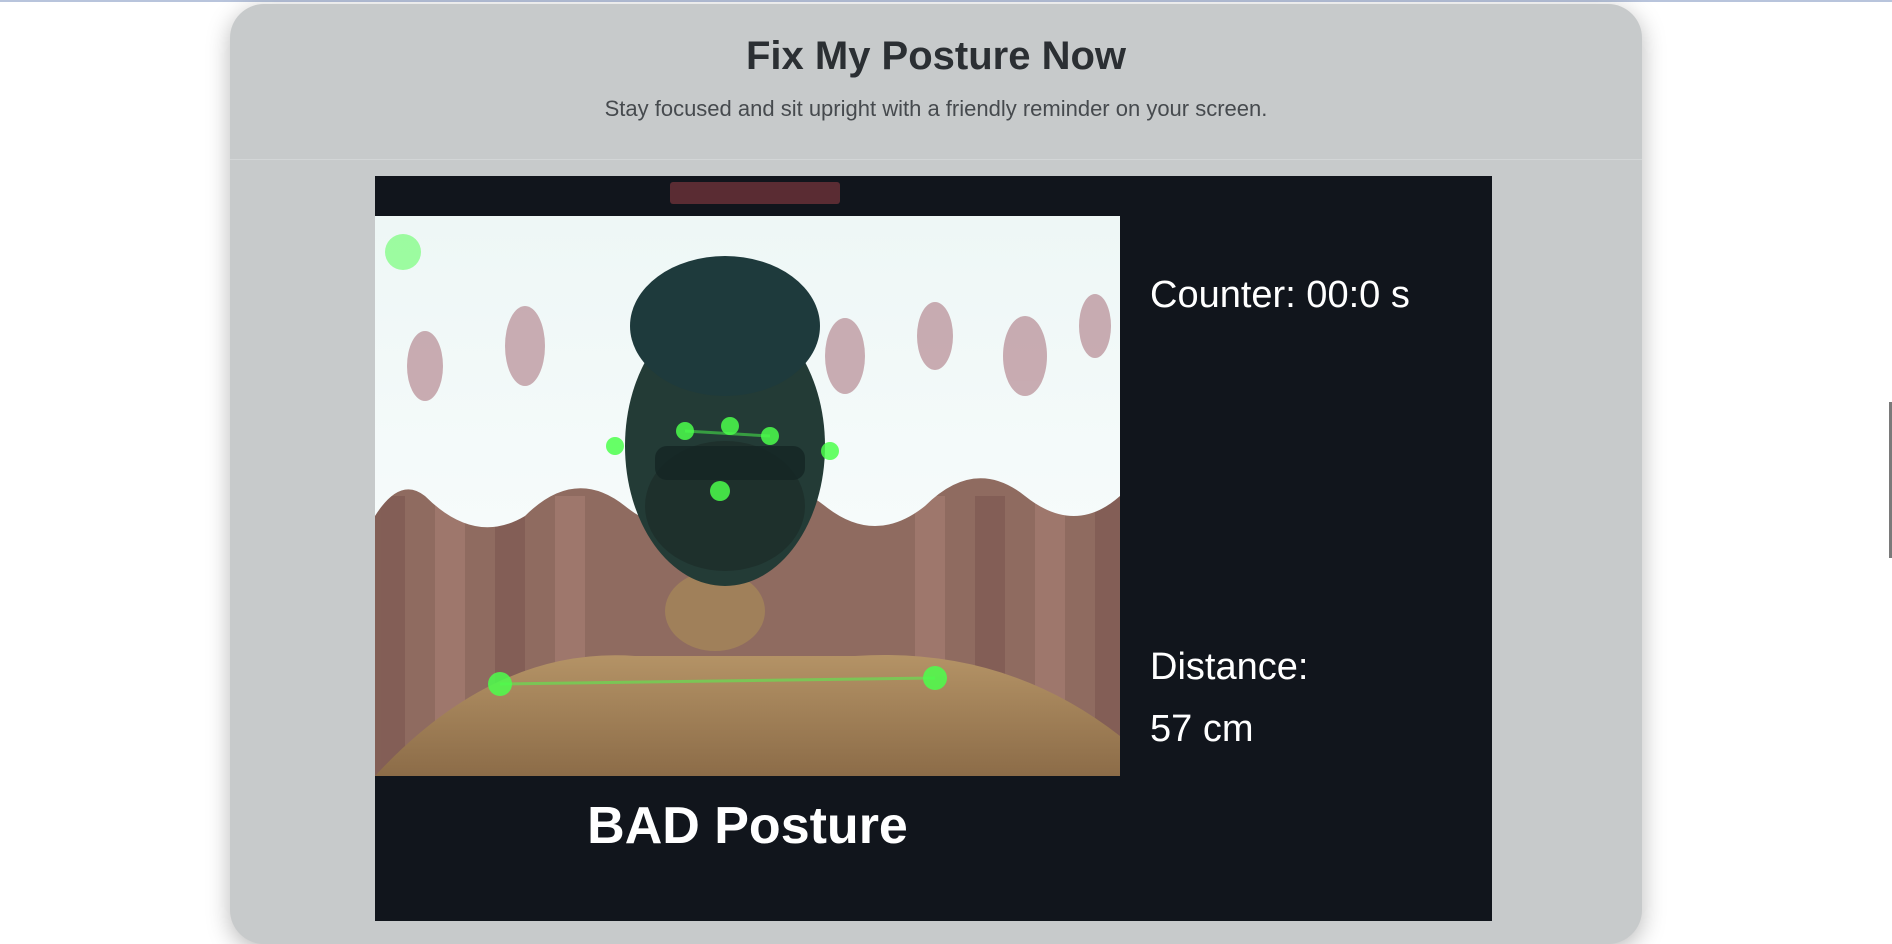 The image size is (1892, 944). I want to click on browser-top-border, so click(946, 1).